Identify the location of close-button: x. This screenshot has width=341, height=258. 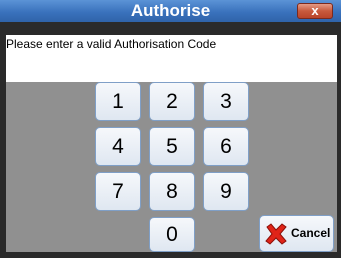
(315, 11).